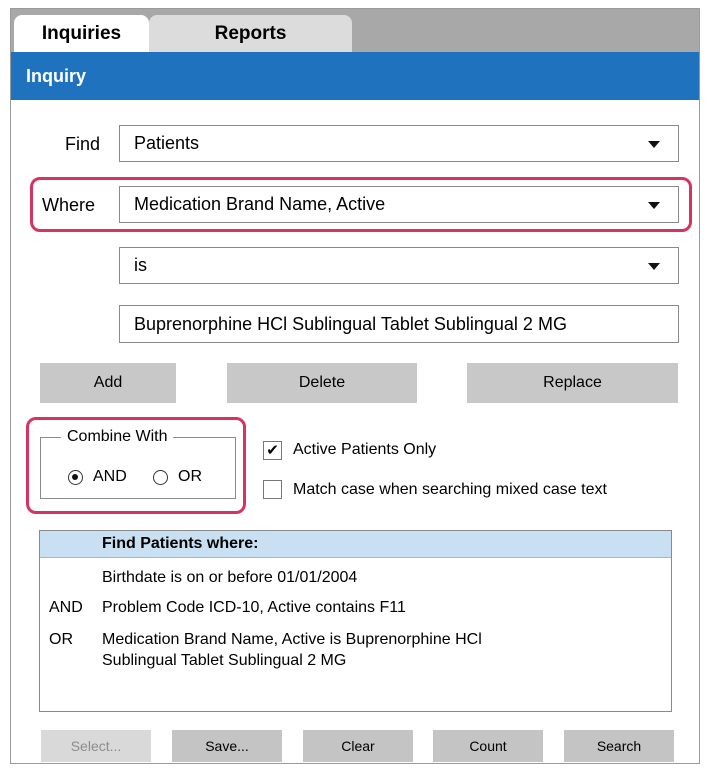 This screenshot has width=712, height=773. Describe the element at coordinates (69, 205) in the screenshot. I see `where-label: Where` at that location.